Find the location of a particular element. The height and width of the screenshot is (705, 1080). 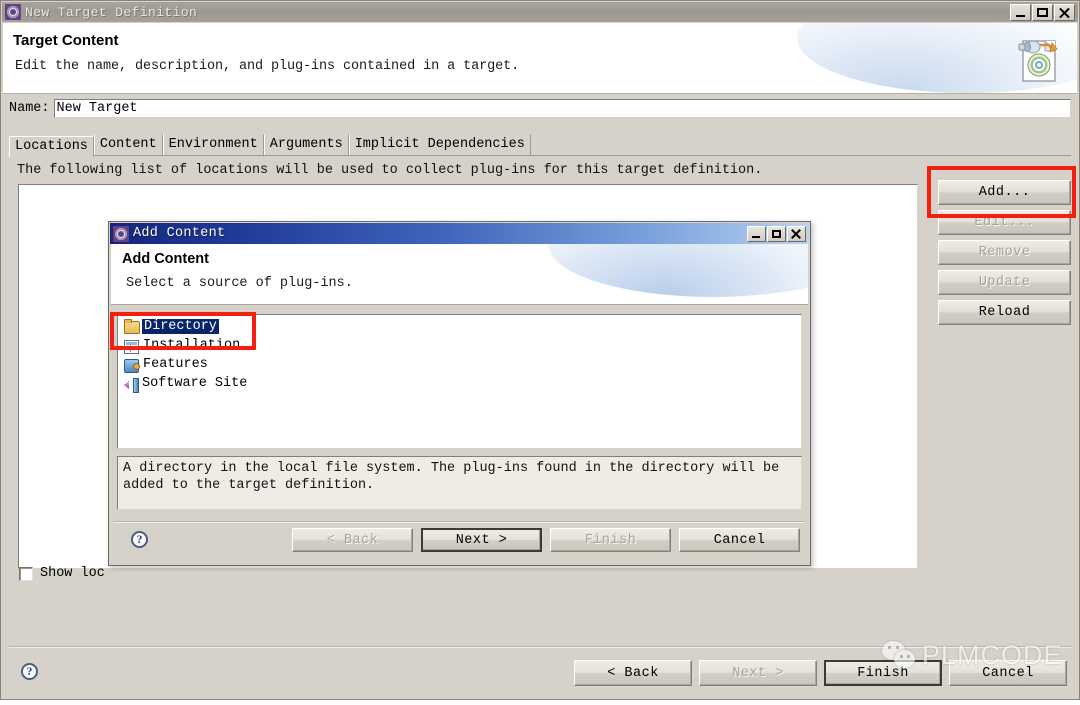

tab-content: Content is located at coordinates (128, 144).